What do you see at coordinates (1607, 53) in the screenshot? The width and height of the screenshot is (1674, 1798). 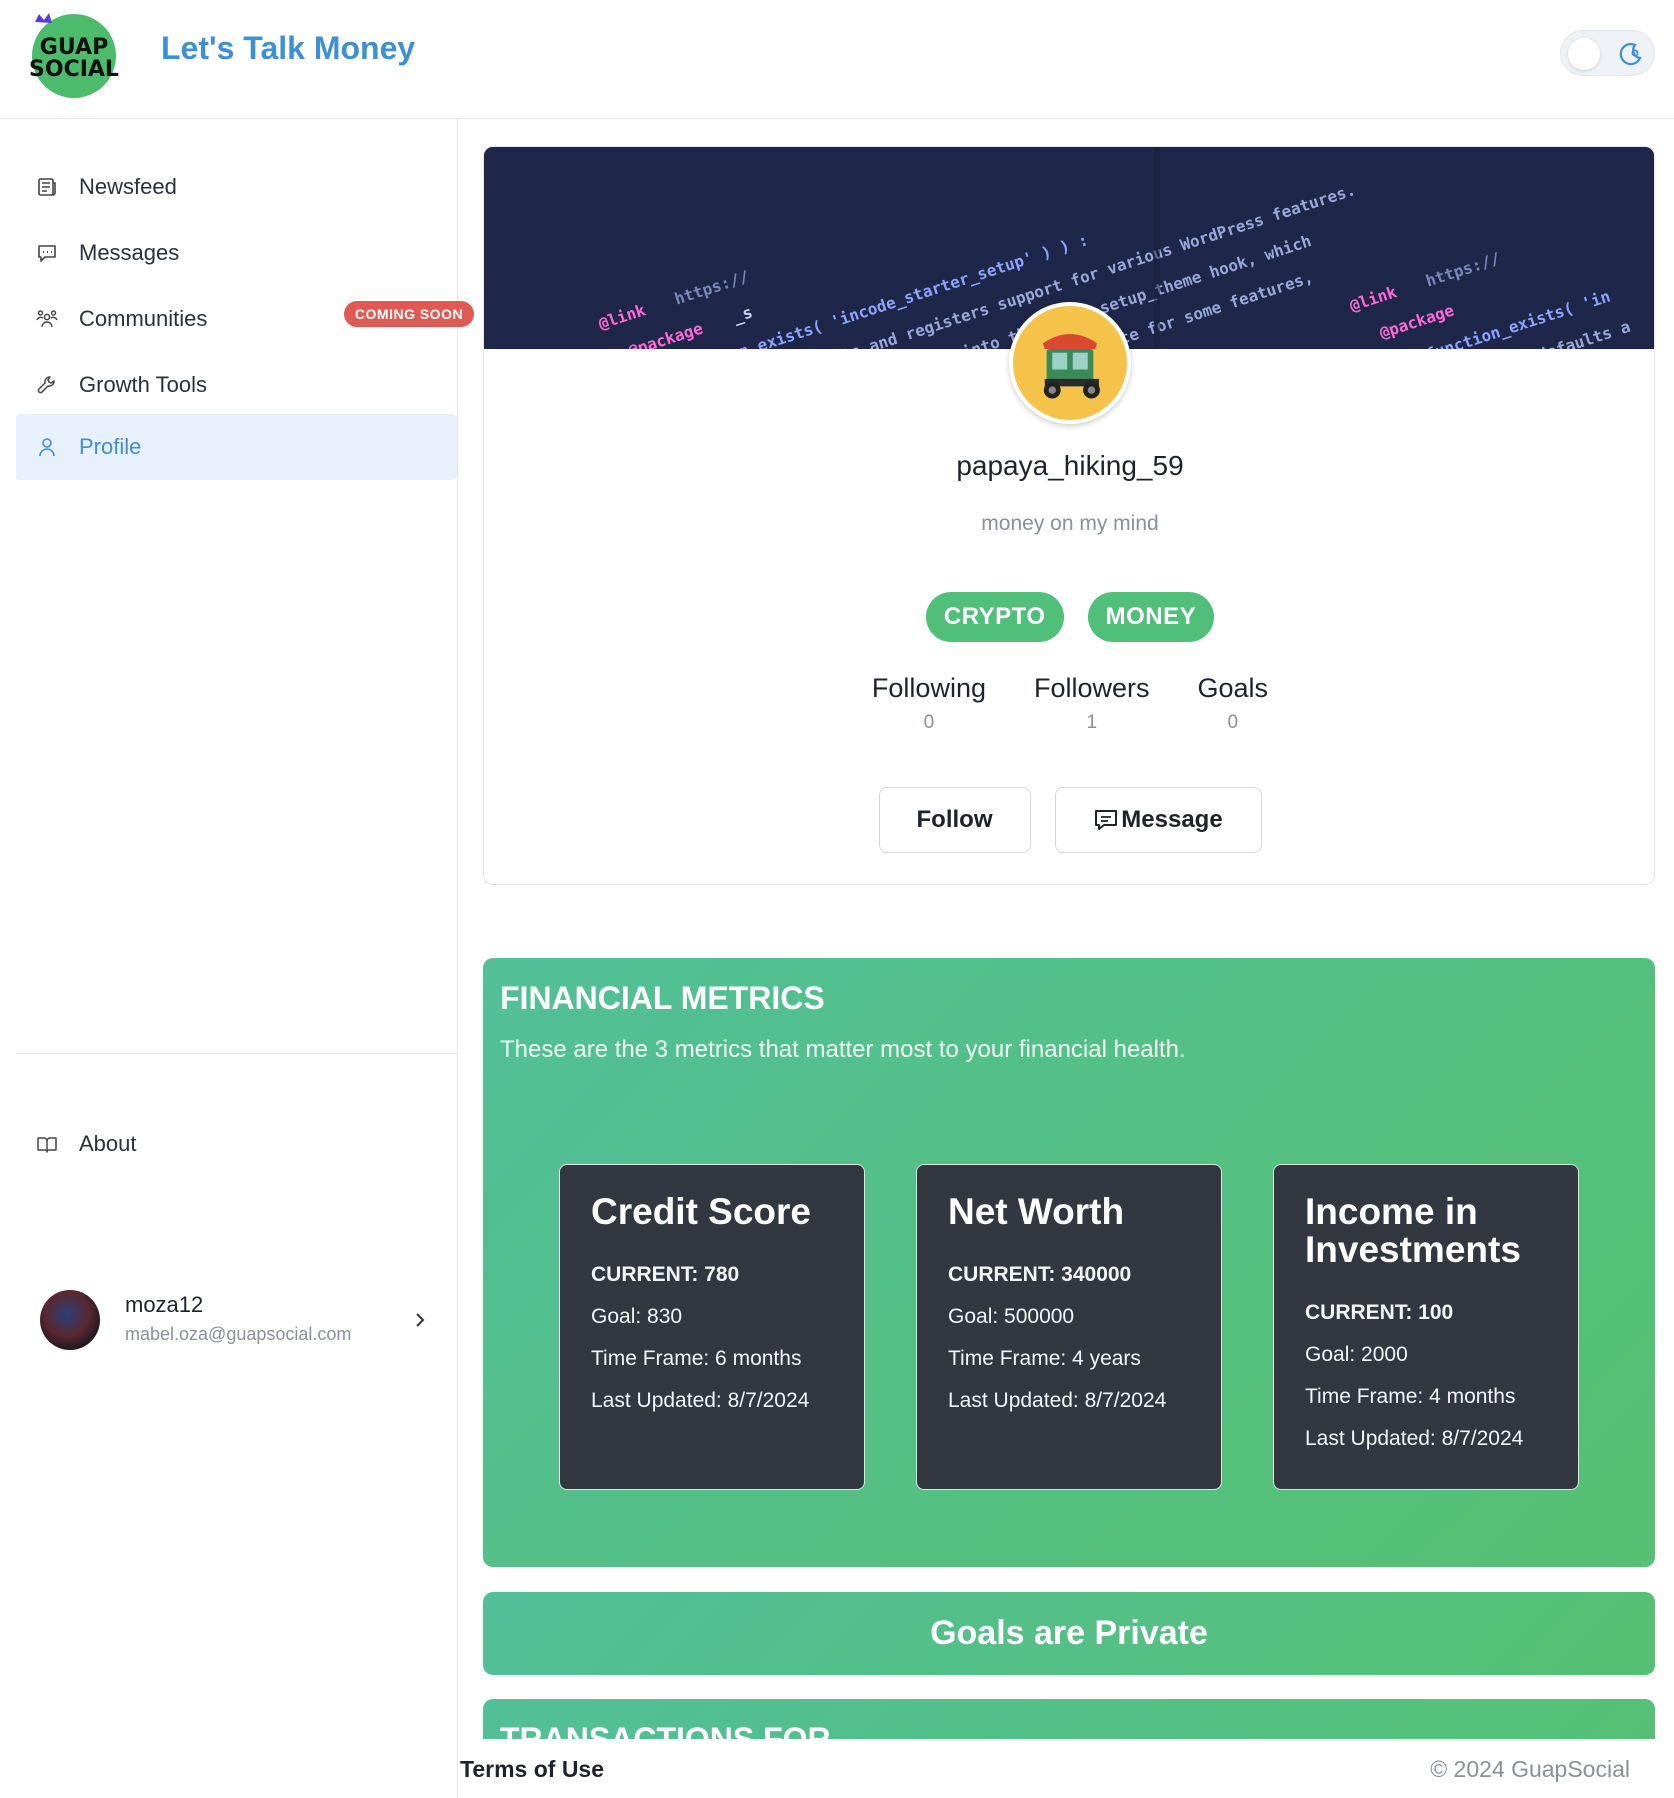 I see `theme-toggle` at bounding box center [1607, 53].